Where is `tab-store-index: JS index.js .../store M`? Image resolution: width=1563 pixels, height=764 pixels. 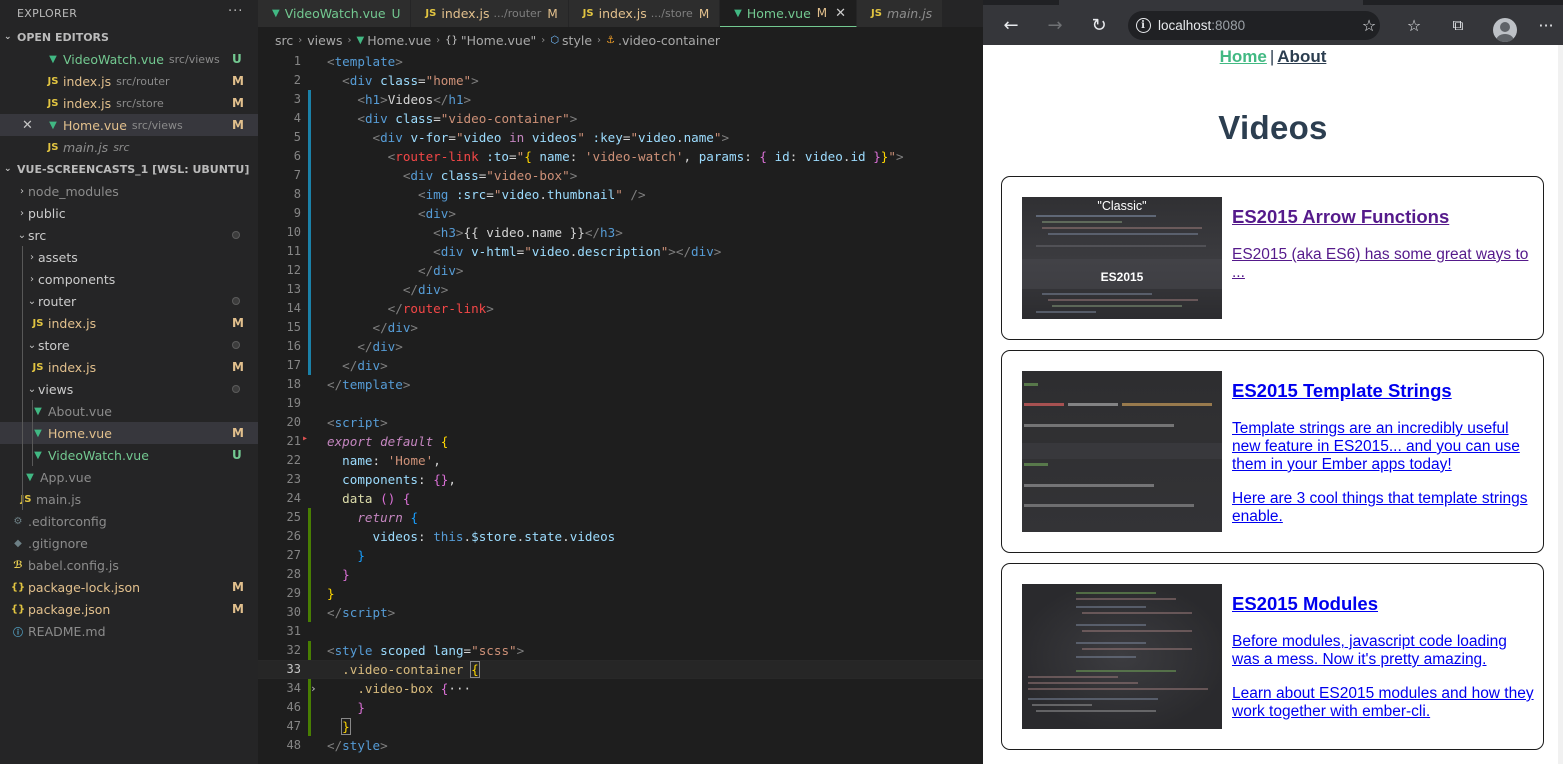 tab-store-index: JS index.js .../store M is located at coordinates (644, 13).